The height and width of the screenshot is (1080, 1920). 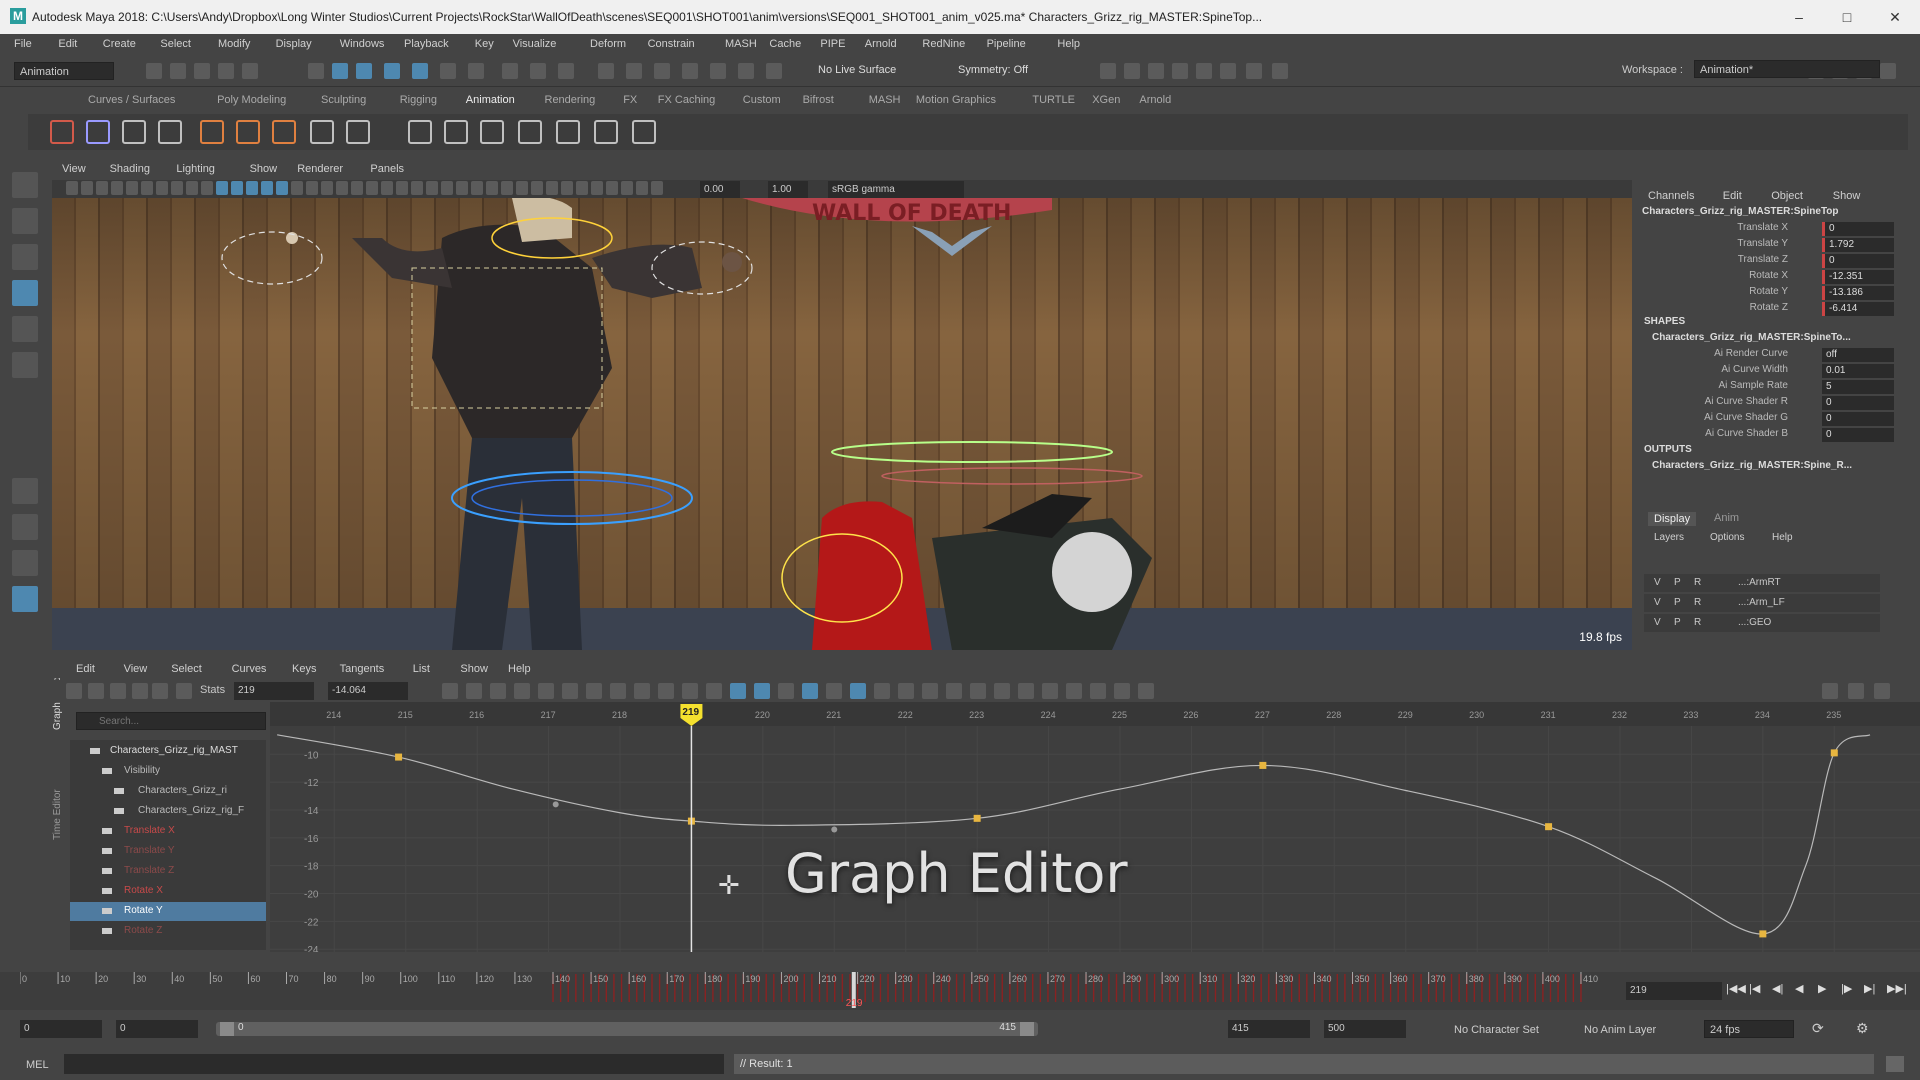 I want to click on viewport-menu-view: View, so click(x=74, y=169).